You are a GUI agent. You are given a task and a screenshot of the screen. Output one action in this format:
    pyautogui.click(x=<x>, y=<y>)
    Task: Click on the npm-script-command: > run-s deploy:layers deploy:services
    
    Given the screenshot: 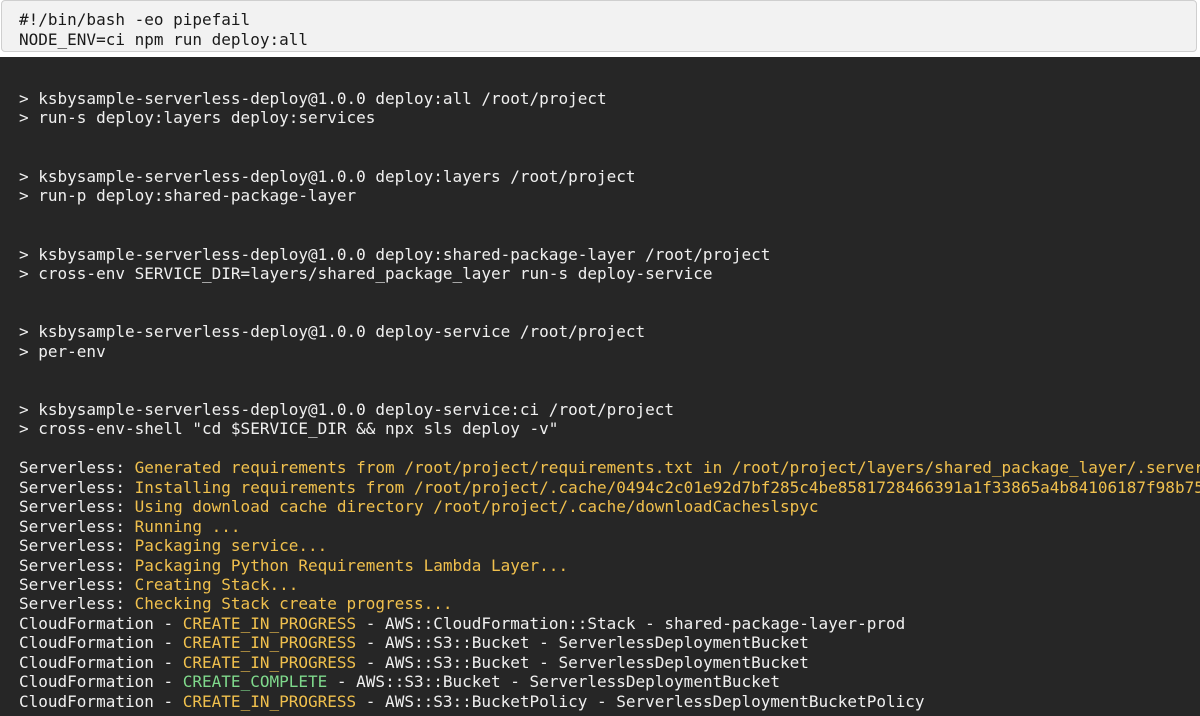 What is the action you would take?
    pyautogui.click(x=197, y=118)
    